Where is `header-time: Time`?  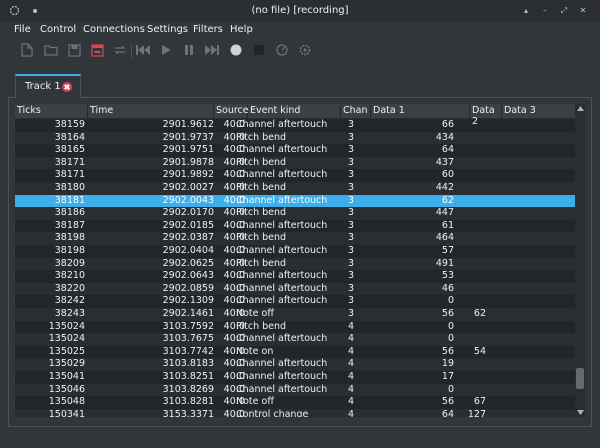
header-time: Time is located at coordinates (151, 111).